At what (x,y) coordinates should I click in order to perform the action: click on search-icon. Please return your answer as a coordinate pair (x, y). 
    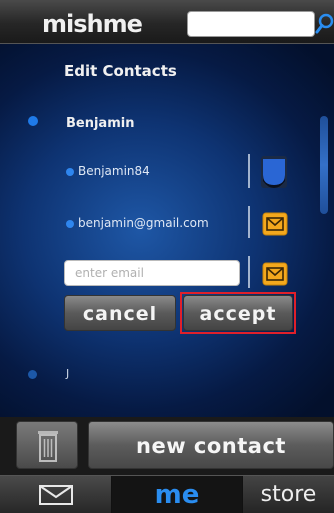
    Looking at the image, I should click on (324, 25).